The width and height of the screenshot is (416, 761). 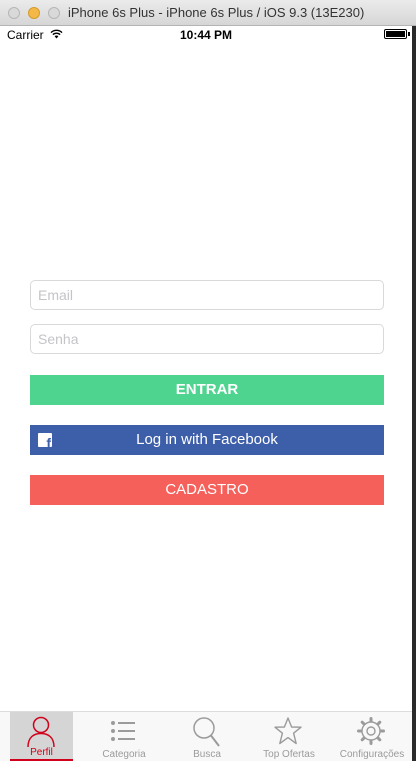 What do you see at coordinates (288, 731) in the screenshot?
I see `star-icon` at bounding box center [288, 731].